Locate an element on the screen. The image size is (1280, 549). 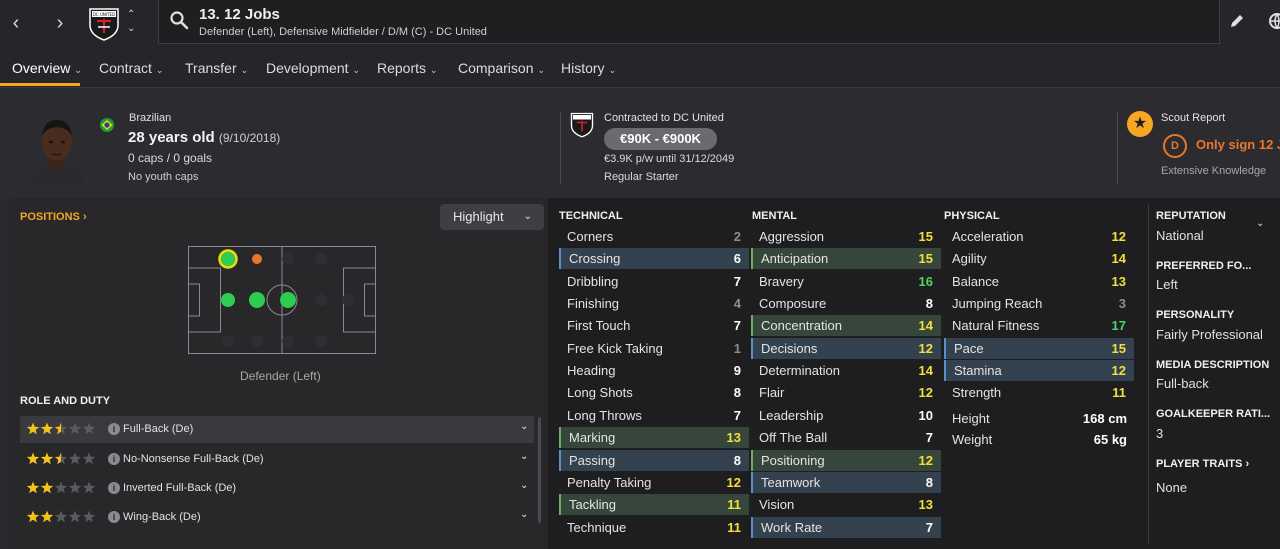
attribute-row: Pace 15 is located at coordinates (1039, 348).